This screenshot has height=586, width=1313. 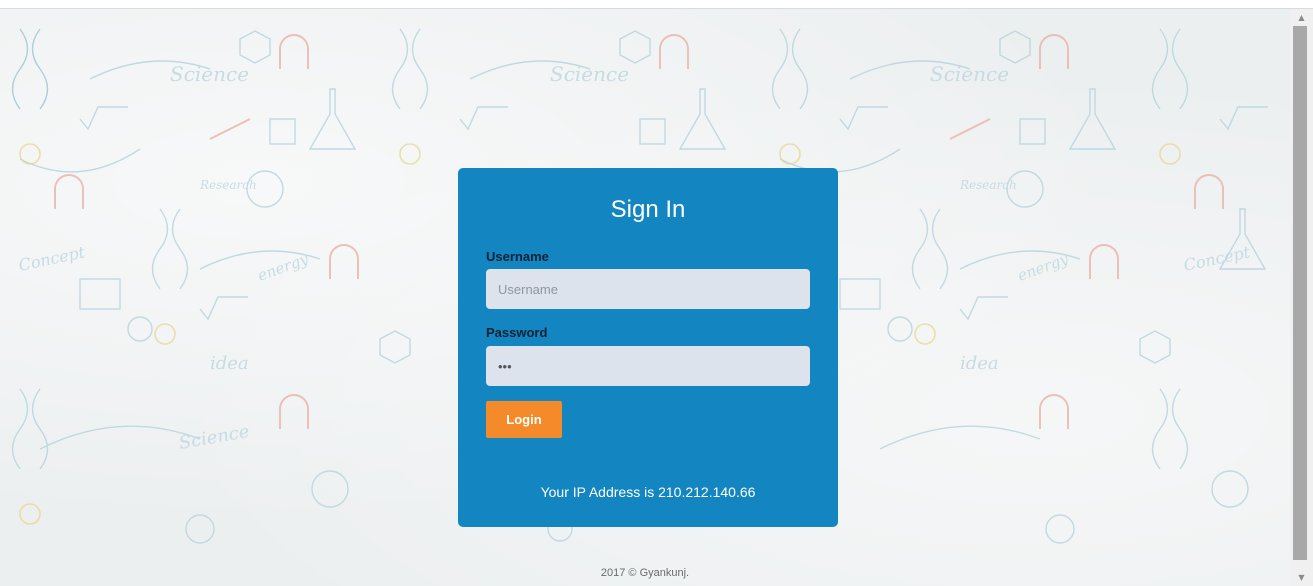 I want to click on password-input, so click(x=648, y=366).